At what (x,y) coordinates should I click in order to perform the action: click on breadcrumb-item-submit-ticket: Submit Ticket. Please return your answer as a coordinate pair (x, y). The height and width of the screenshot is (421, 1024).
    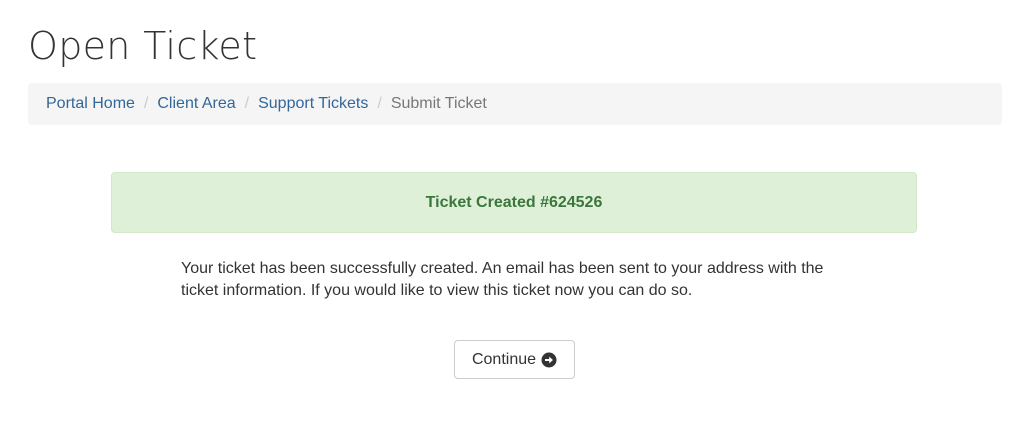
    Looking at the image, I should click on (438, 103).